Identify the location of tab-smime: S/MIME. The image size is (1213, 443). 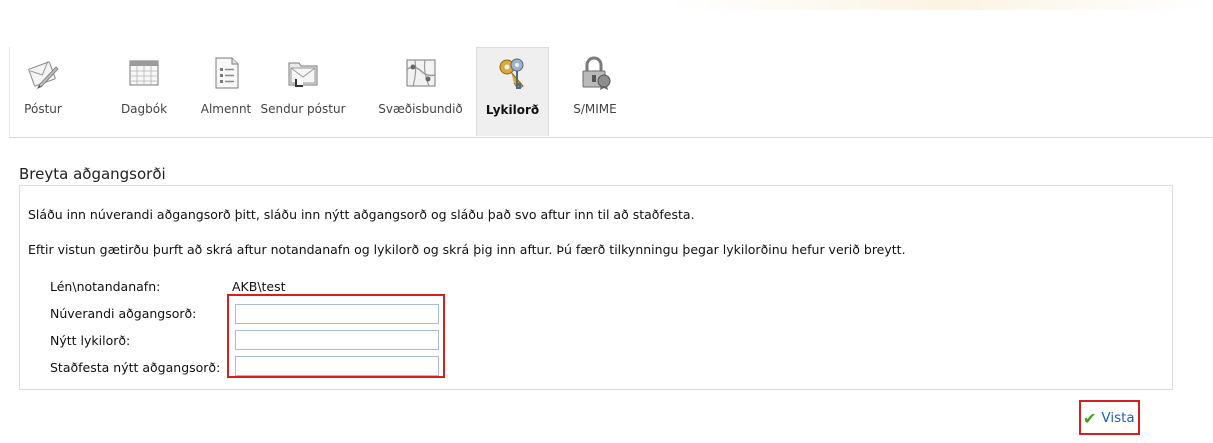
(595, 91).